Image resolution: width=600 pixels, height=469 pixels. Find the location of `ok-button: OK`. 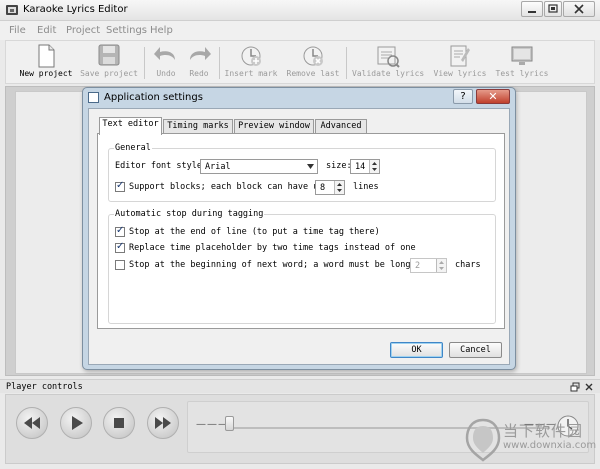

ok-button: OK is located at coordinates (416, 350).